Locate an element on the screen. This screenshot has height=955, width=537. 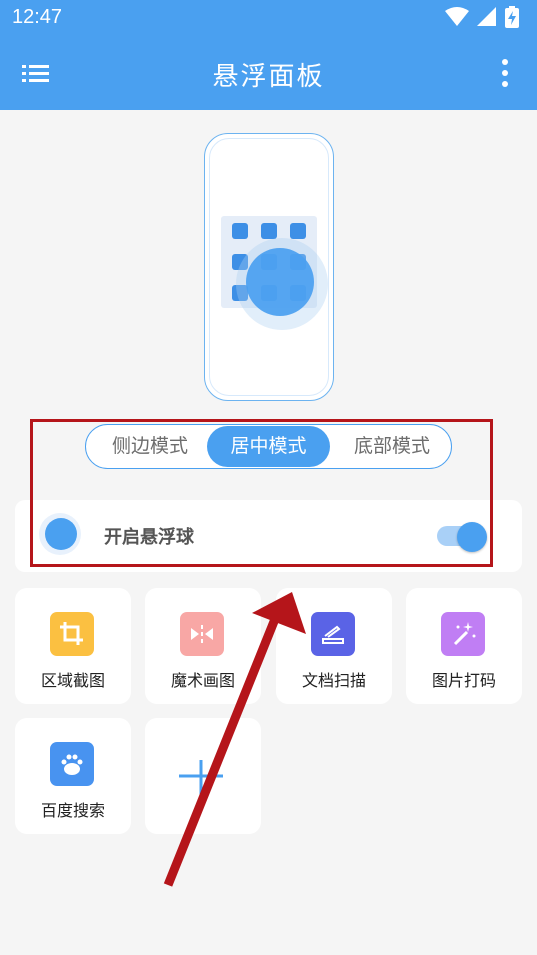
tool-label: 图片打码 is located at coordinates (463, 680).